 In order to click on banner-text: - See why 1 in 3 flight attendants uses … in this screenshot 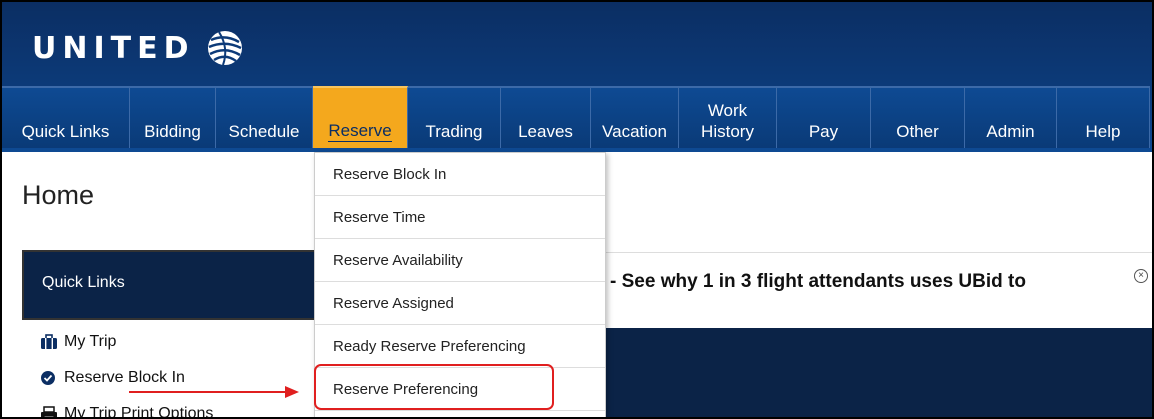, I will do `click(818, 281)`.